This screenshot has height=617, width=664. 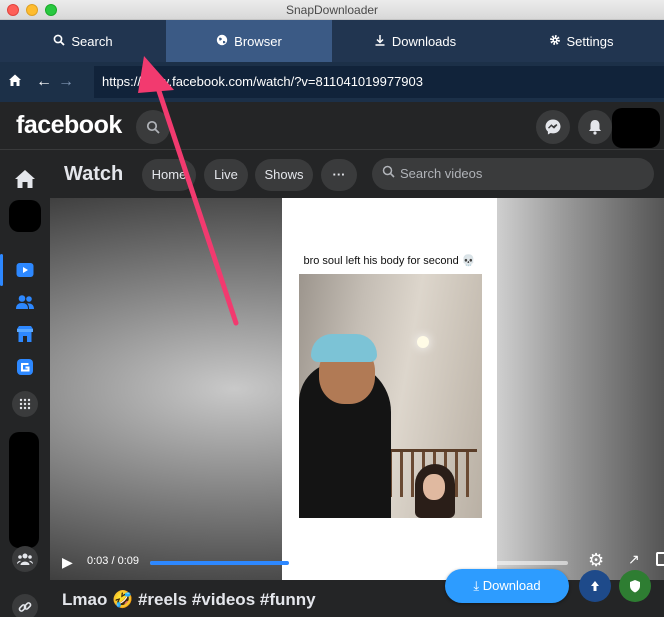 I want to click on expand-icon: ↗, so click(x=634, y=559).